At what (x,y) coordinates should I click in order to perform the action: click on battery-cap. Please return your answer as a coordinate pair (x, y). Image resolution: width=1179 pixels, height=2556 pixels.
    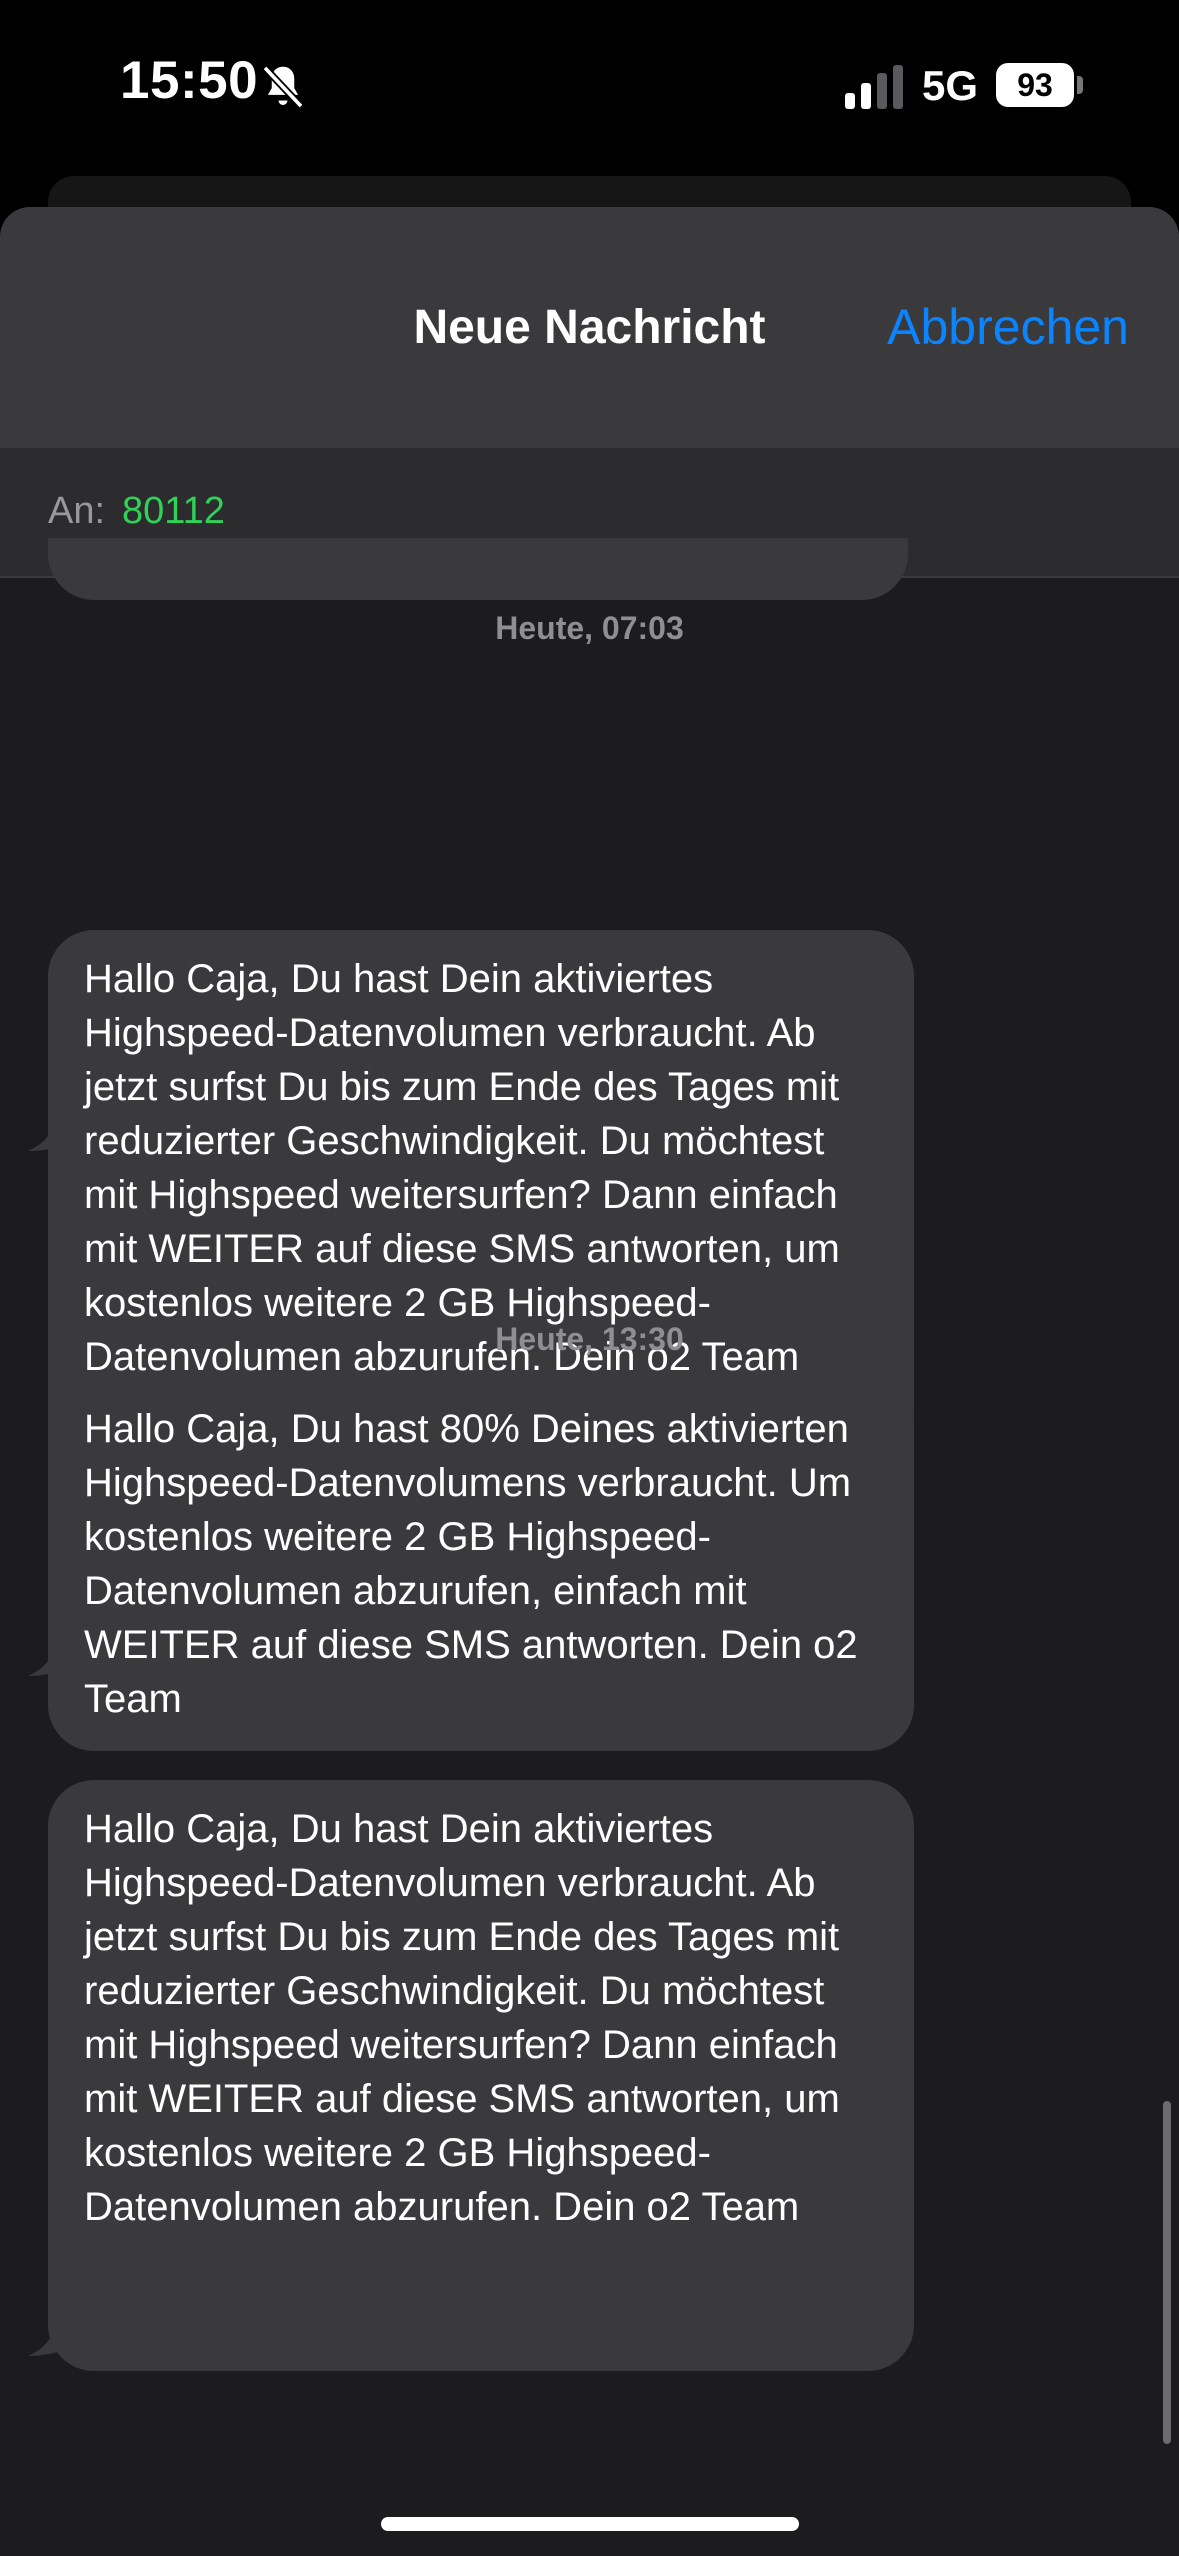
    Looking at the image, I should click on (1080, 85).